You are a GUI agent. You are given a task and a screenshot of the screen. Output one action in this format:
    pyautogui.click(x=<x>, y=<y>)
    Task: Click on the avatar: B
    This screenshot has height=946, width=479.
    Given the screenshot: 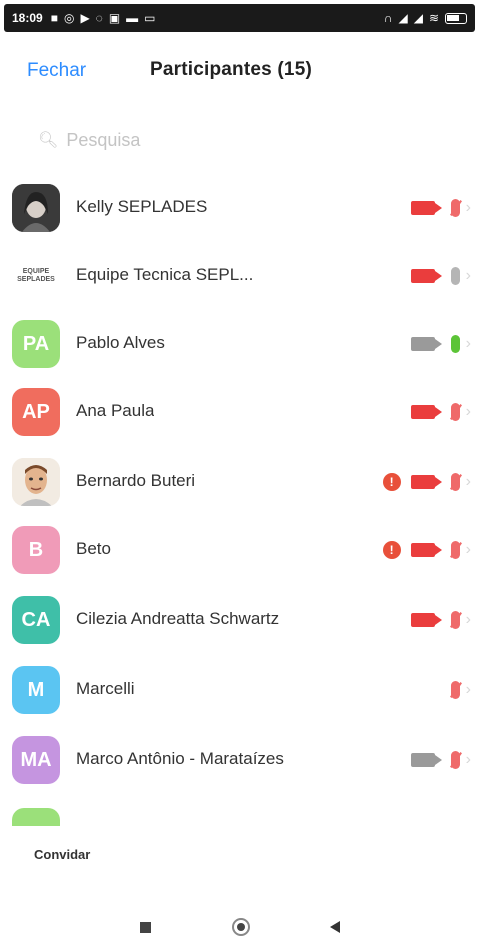 What is the action you would take?
    pyautogui.click(x=36, y=550)
    